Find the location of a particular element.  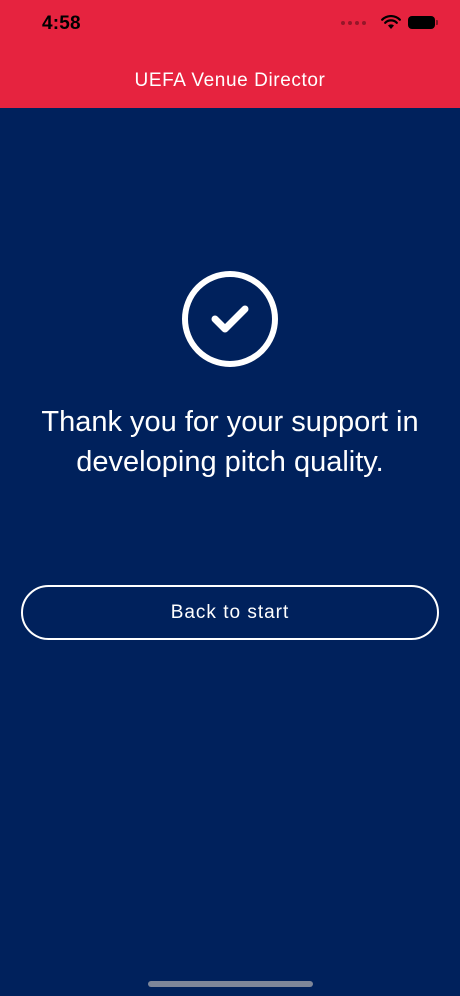

wifi-icon is located at coordinates (391, 22).